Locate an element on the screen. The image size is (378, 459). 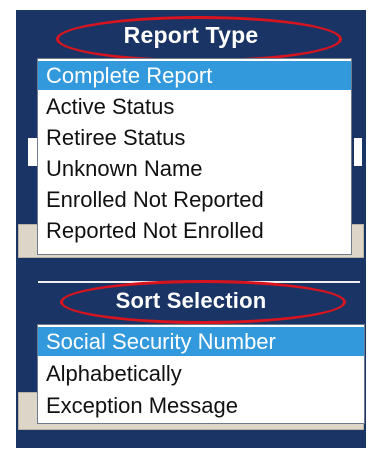
report-type-option: Reported Not Enrolled is located at coordinates (194, 230).